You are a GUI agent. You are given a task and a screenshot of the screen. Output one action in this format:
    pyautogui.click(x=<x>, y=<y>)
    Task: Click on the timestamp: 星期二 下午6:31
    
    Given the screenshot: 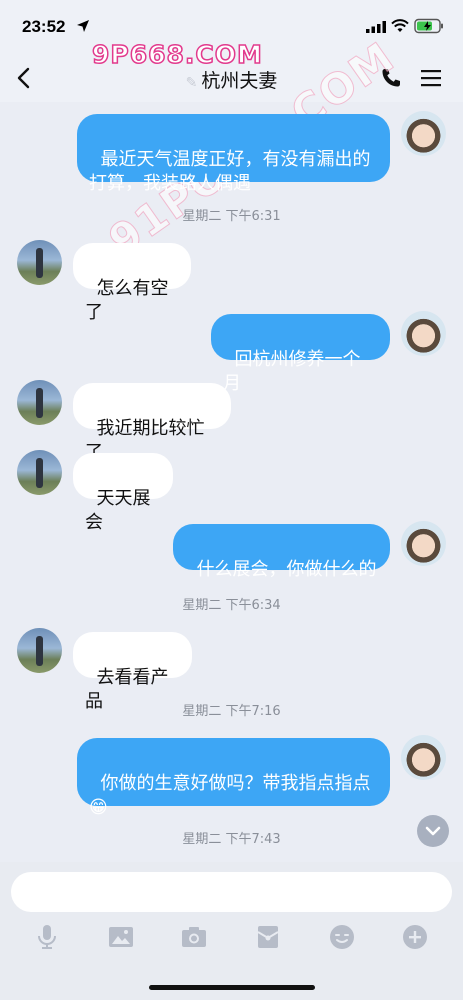 What is the action you would take?
    pyautogui.click(x=231, y=216)
    